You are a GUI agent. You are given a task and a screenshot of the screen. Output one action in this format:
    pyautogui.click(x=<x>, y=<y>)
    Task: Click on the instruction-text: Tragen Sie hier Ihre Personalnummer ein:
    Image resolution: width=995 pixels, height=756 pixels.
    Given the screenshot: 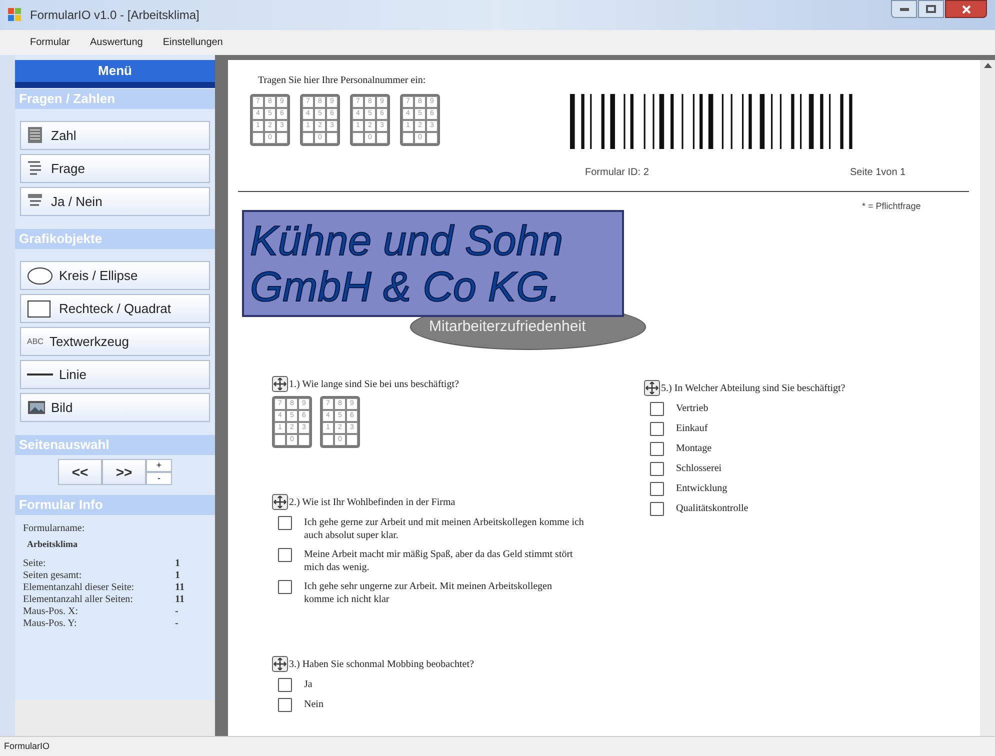 What is the action you would take?
    pyautogui.click(x=342, y=81)
    